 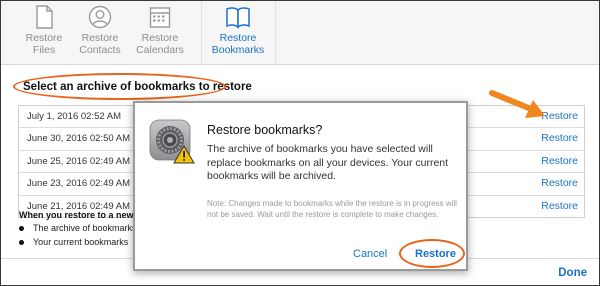 I want to click on tab-restore-calendars: Restore Calendars, so click(x=160, y=33).